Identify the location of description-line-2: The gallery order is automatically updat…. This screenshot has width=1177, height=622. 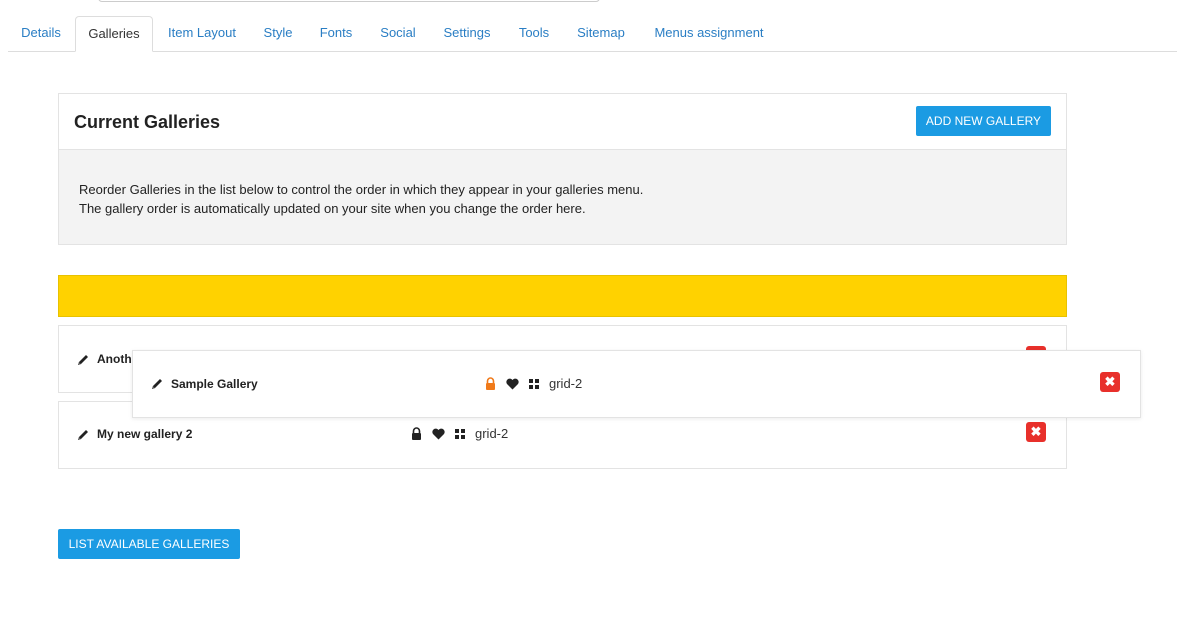
(332, 208).